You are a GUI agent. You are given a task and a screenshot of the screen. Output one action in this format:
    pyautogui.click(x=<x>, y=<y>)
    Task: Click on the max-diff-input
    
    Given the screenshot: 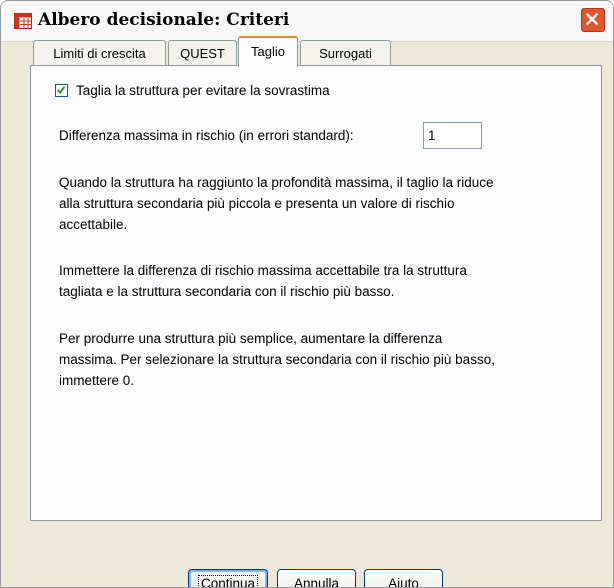 What is the action you would take?
    pyautogui.click(x=452, y=135)
    